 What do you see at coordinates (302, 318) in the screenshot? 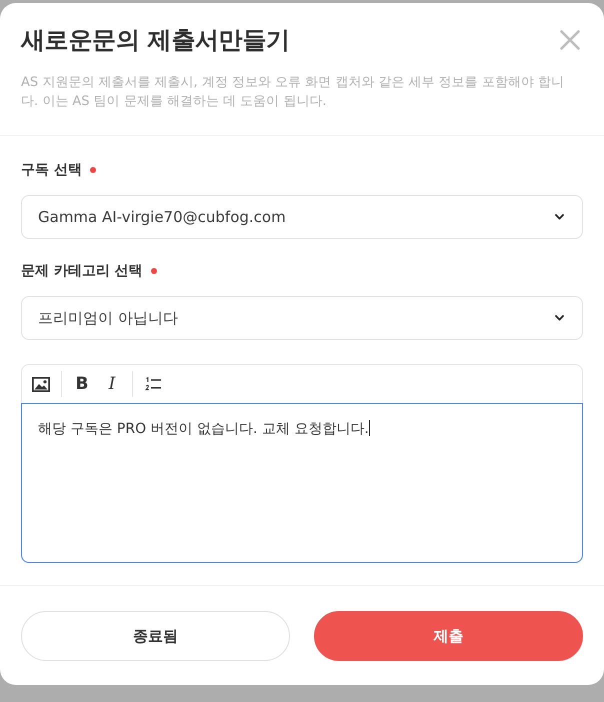
I see `category-select: 프리미엄이 아닙니다` at bounding box center [302, 318].